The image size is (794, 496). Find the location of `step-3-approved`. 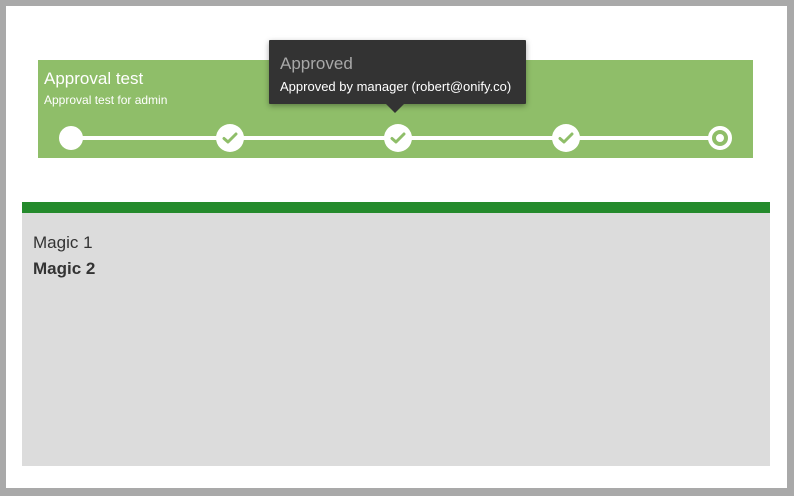

step-3-approved is located at coordinates (398, 138).